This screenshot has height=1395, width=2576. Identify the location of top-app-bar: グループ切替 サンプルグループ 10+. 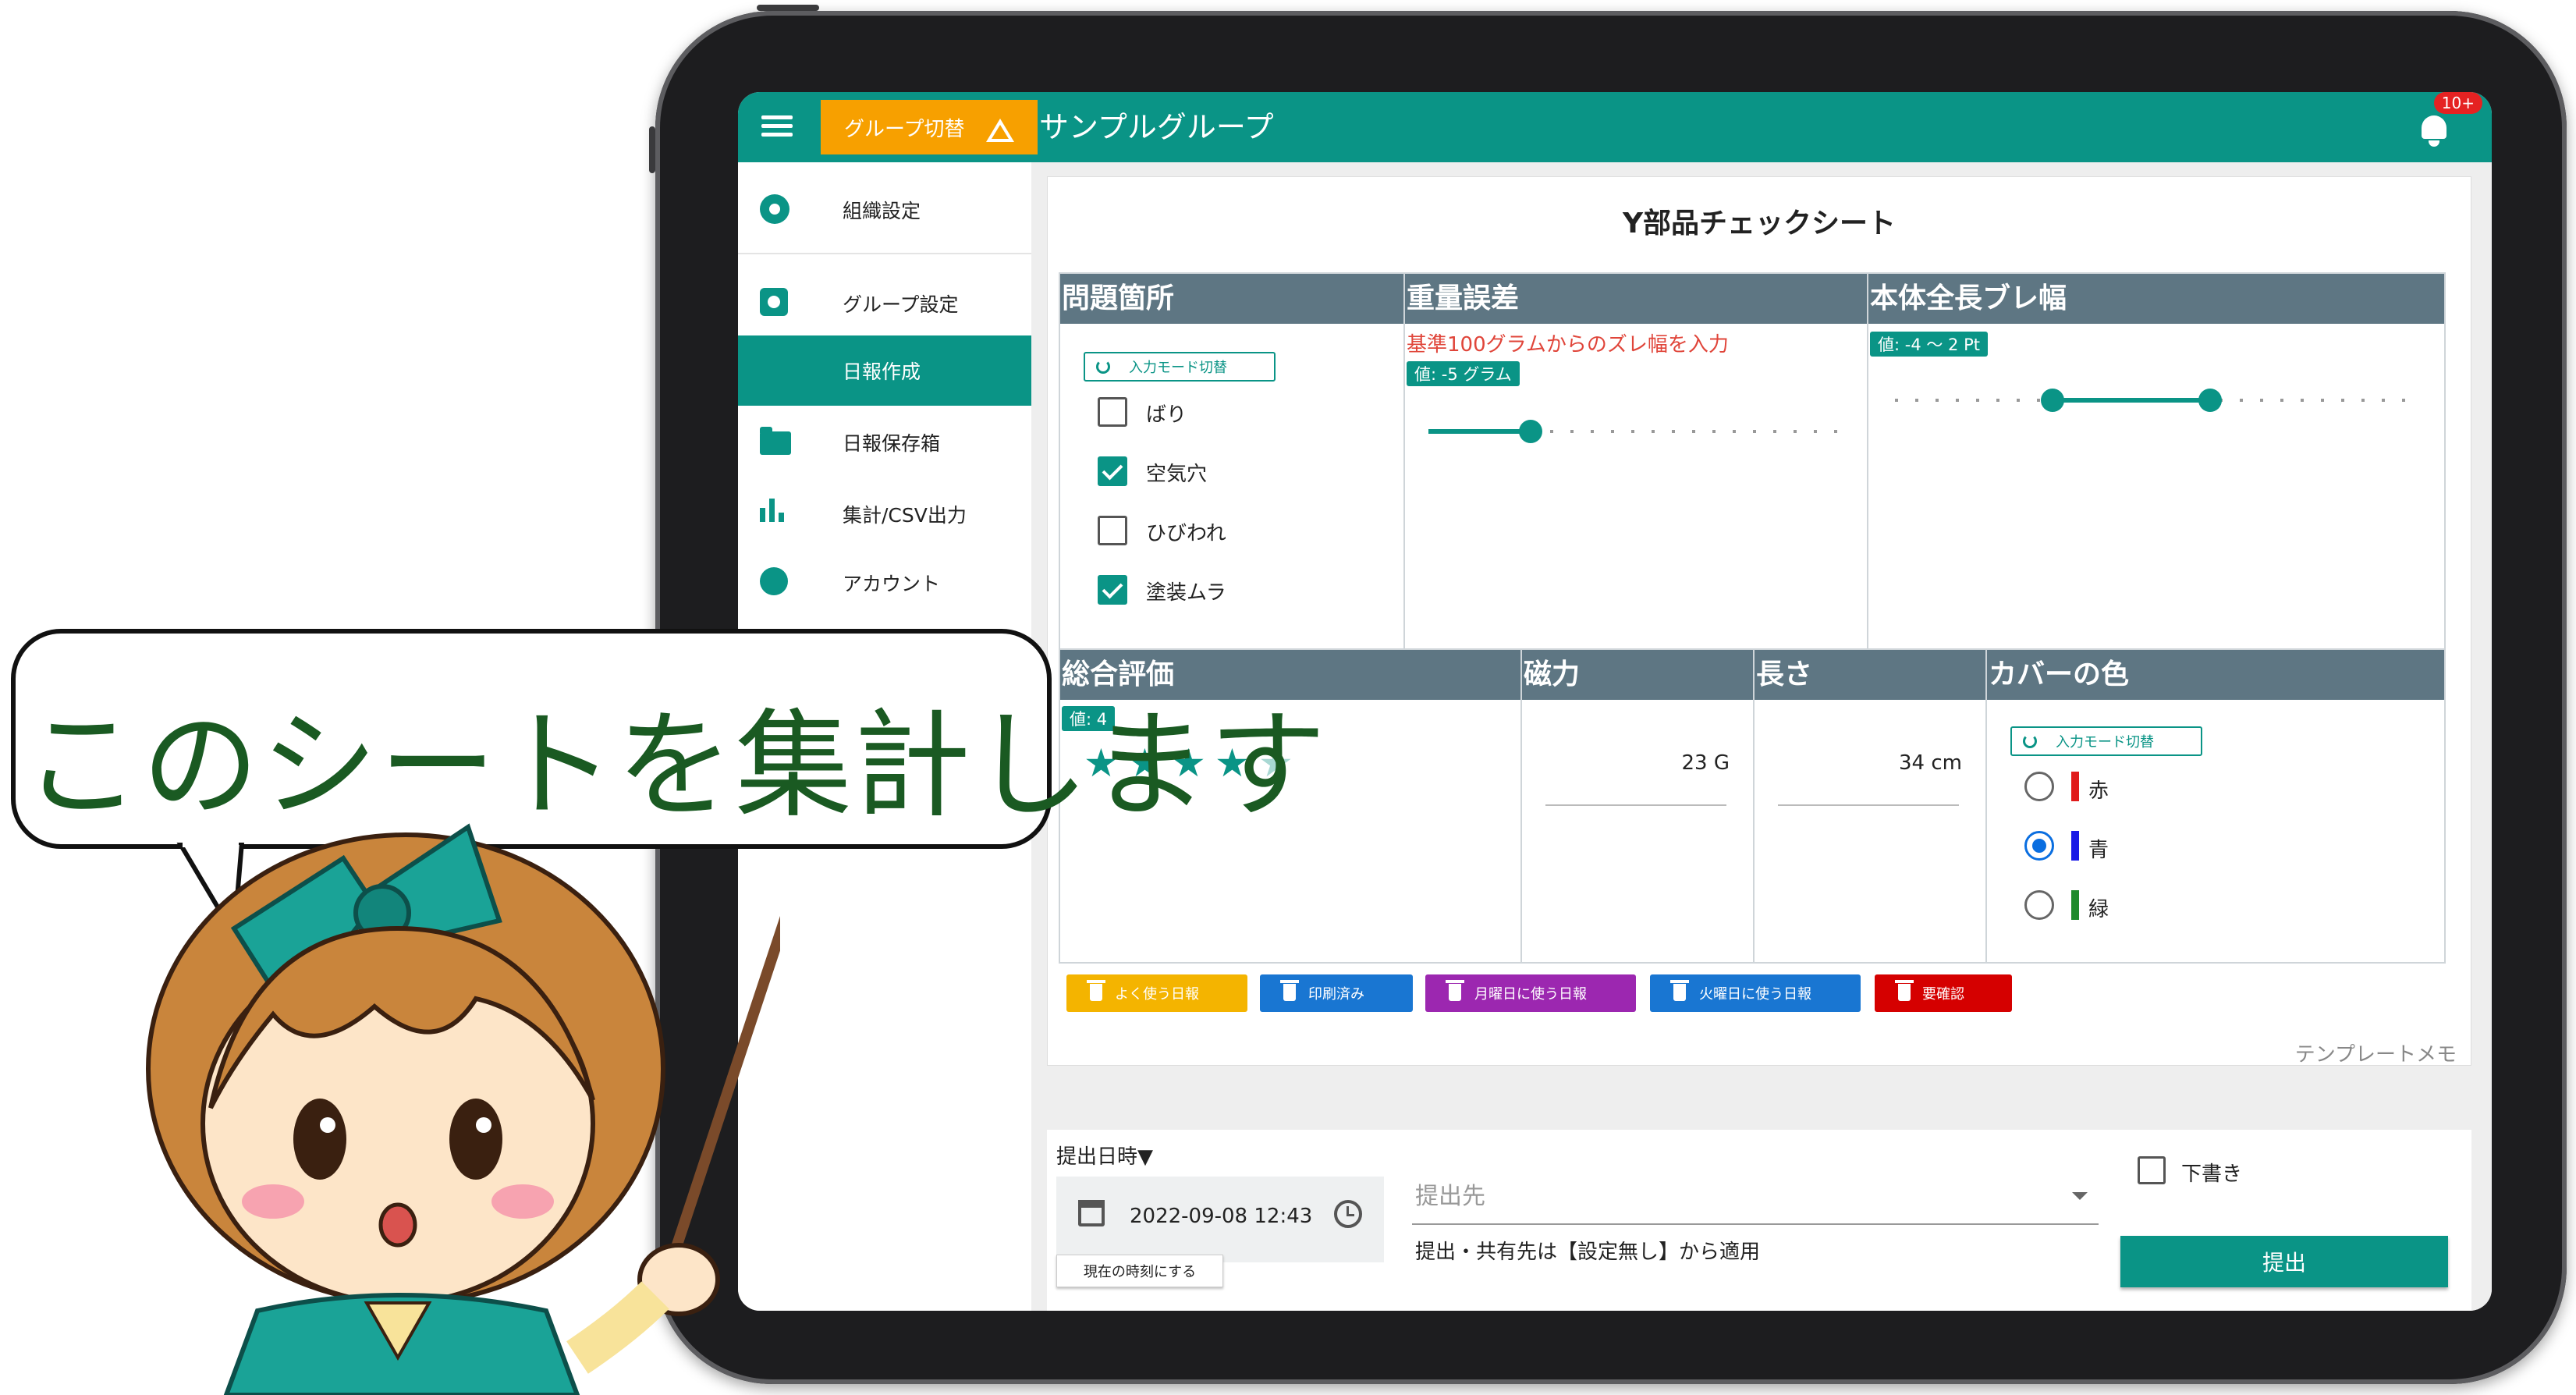
(1615, 127).